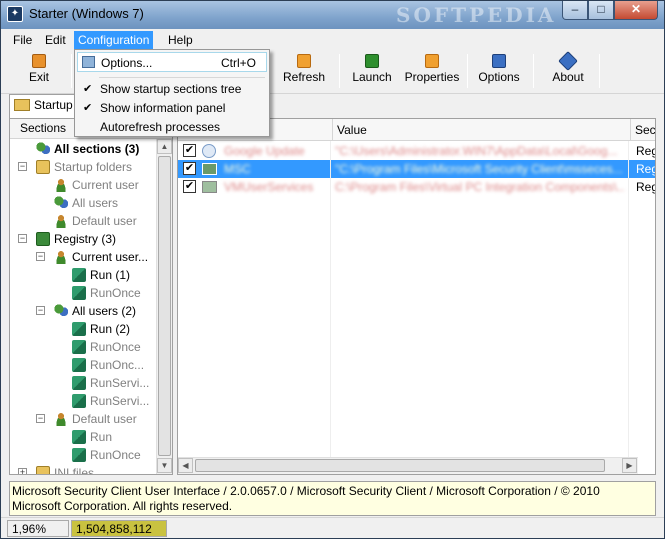 The image size is (665, 539). Describe the element at coordinates (332, 527) in the screenshot. I see `status-bar: 1,96% 1,504,858,112` at that location.